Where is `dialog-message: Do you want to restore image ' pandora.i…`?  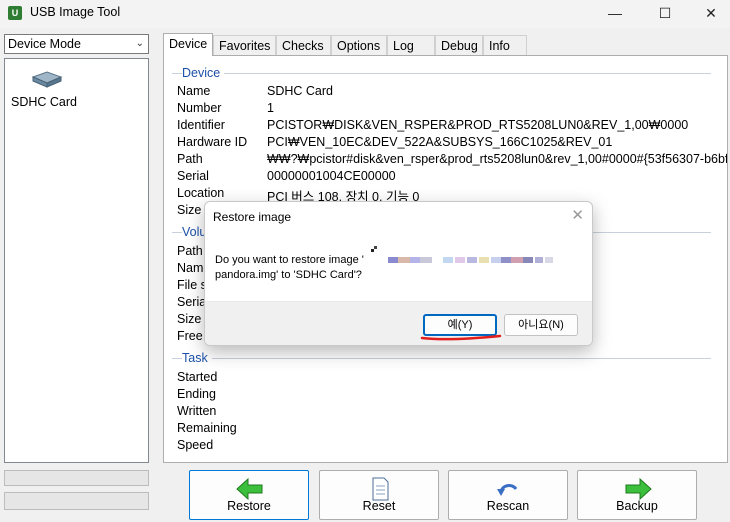
dialog-message: Do you want to restore image ' pandora.i… is located at coordinates (299, 268).